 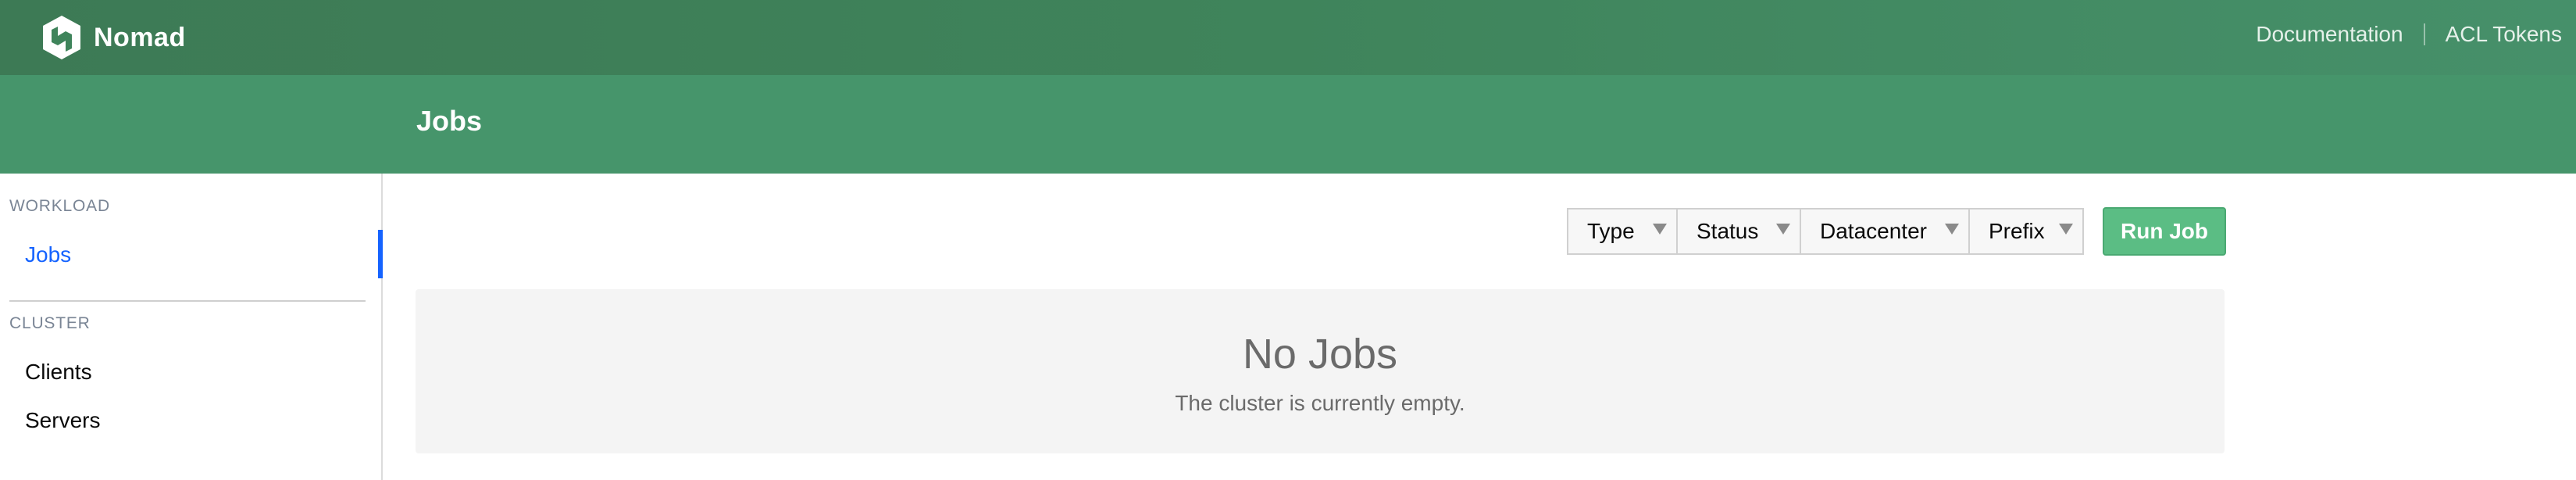 What do you see at coordinates (2164, 231) in the screenshot?
I see `run-job-button: Run Job` at bounding box center [2164, 231].